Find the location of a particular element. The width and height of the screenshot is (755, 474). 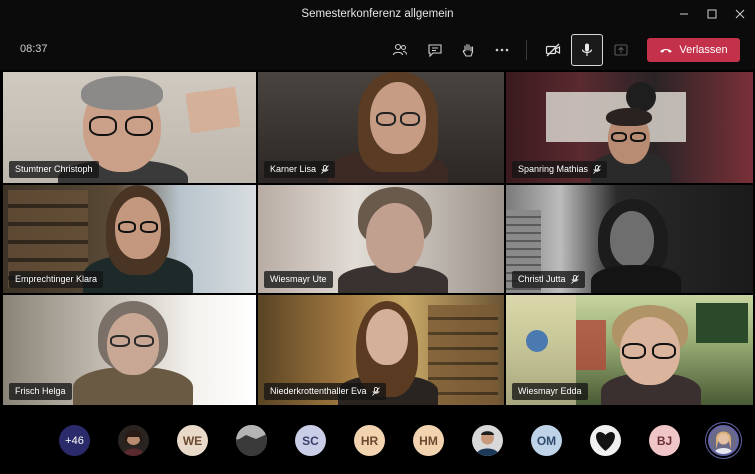

participant-name: Spanring Mathias is located at coordinates (553, 169).